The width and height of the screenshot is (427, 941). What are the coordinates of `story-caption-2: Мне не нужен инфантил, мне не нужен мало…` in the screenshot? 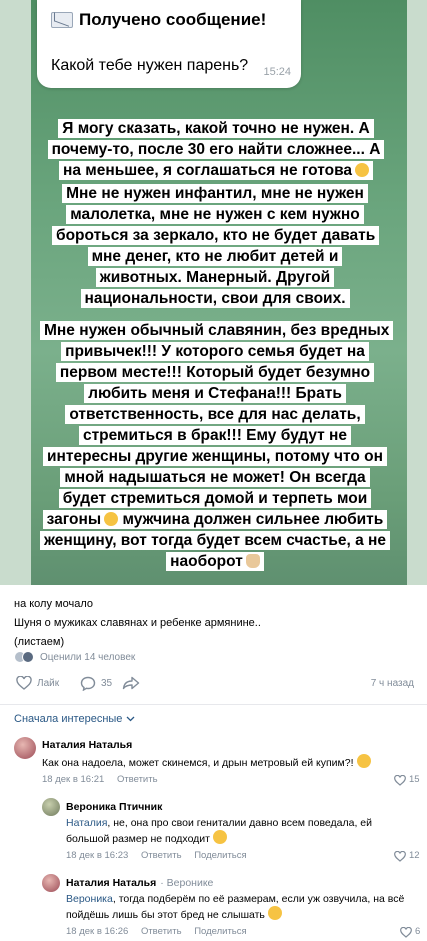 It's located at (216, 246).